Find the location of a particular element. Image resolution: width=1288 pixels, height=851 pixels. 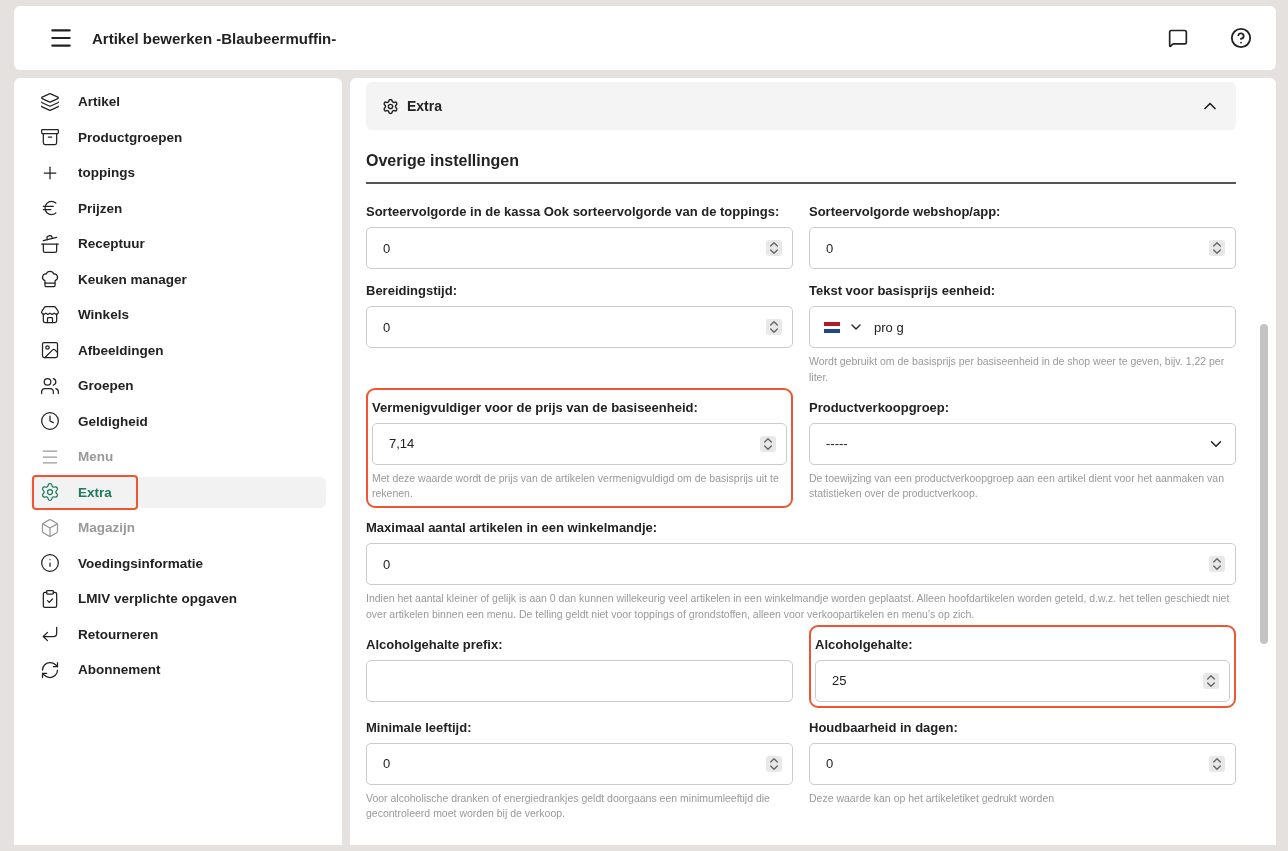

sidebar-label: Abonnement is located at coordinates (119, 670).